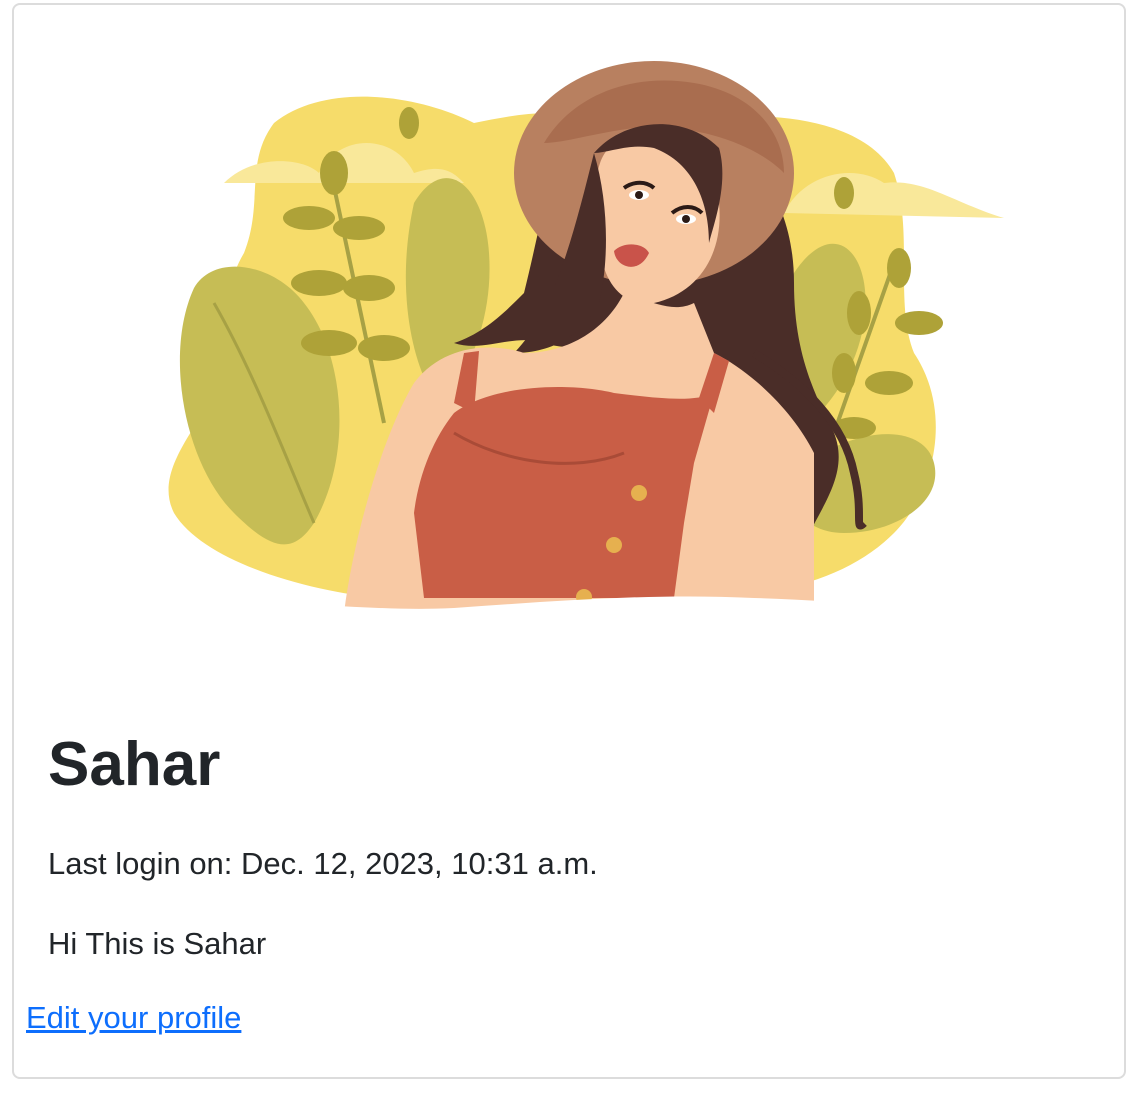  Describe the element at coordinates (323, 863) in the screenshot. I see `last-login-text: Last login on: Dec. 12, 2023, 10:31 a.m.` at that location.